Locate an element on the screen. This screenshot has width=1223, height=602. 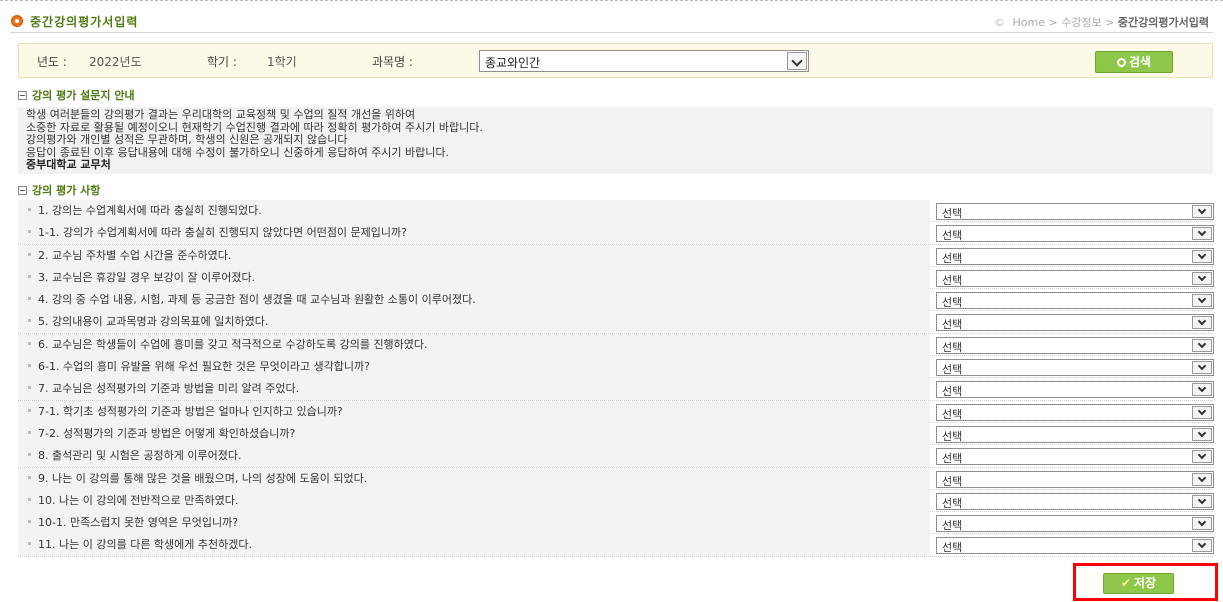
notice-heading: 강의 평가 설문지 안내 is located at coordinates (76, 95).